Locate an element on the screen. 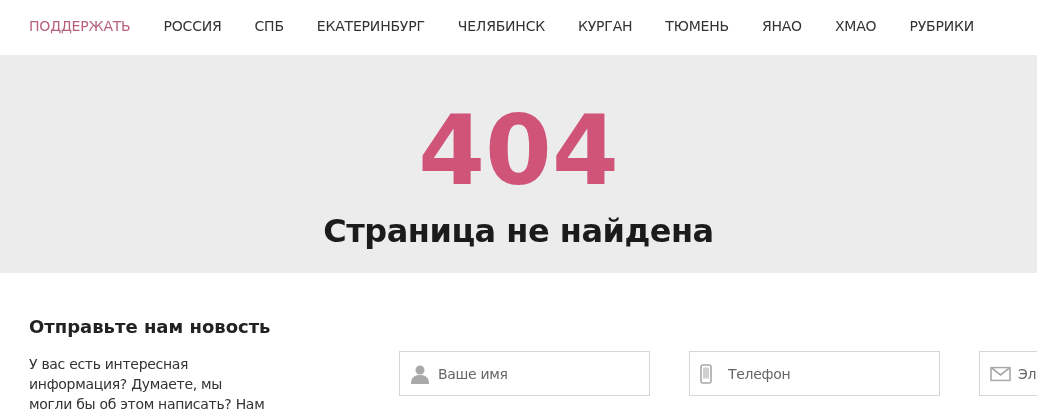  person-icon is located at coordinates (420, 373).